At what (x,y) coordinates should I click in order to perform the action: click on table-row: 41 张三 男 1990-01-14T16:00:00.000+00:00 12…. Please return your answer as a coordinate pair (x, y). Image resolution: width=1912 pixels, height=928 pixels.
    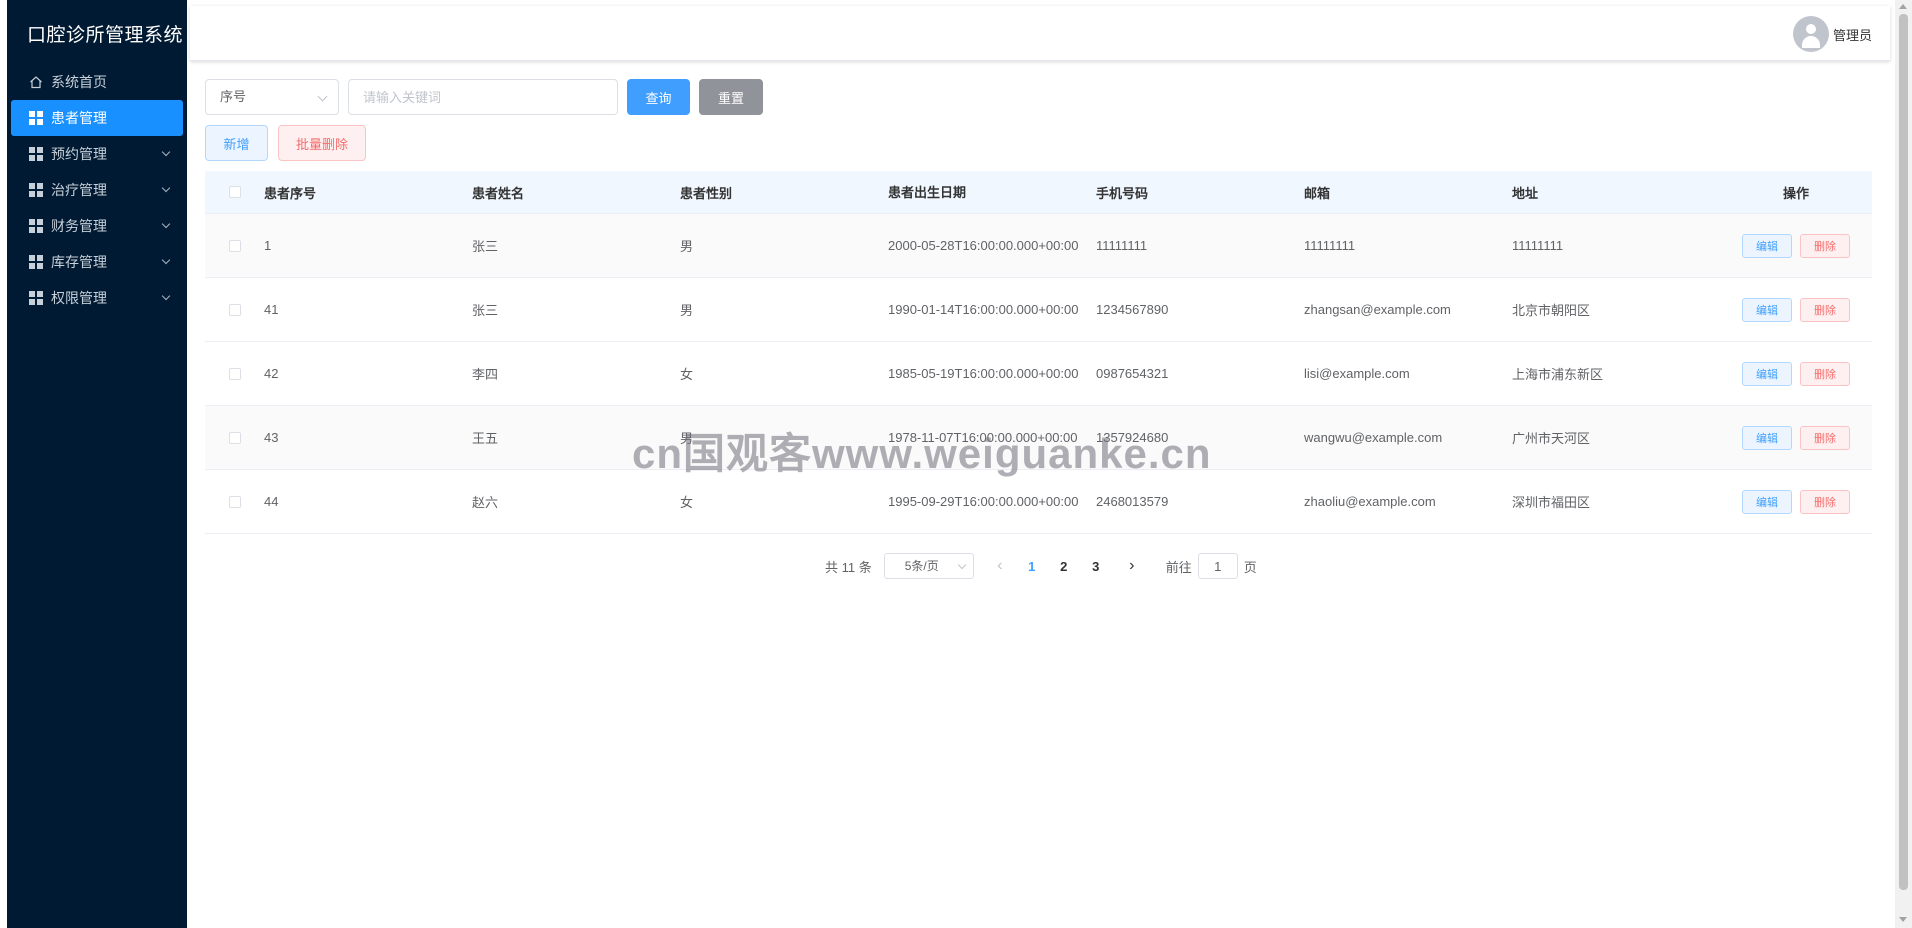
    Looking at the image, I should click on (1038, 310).